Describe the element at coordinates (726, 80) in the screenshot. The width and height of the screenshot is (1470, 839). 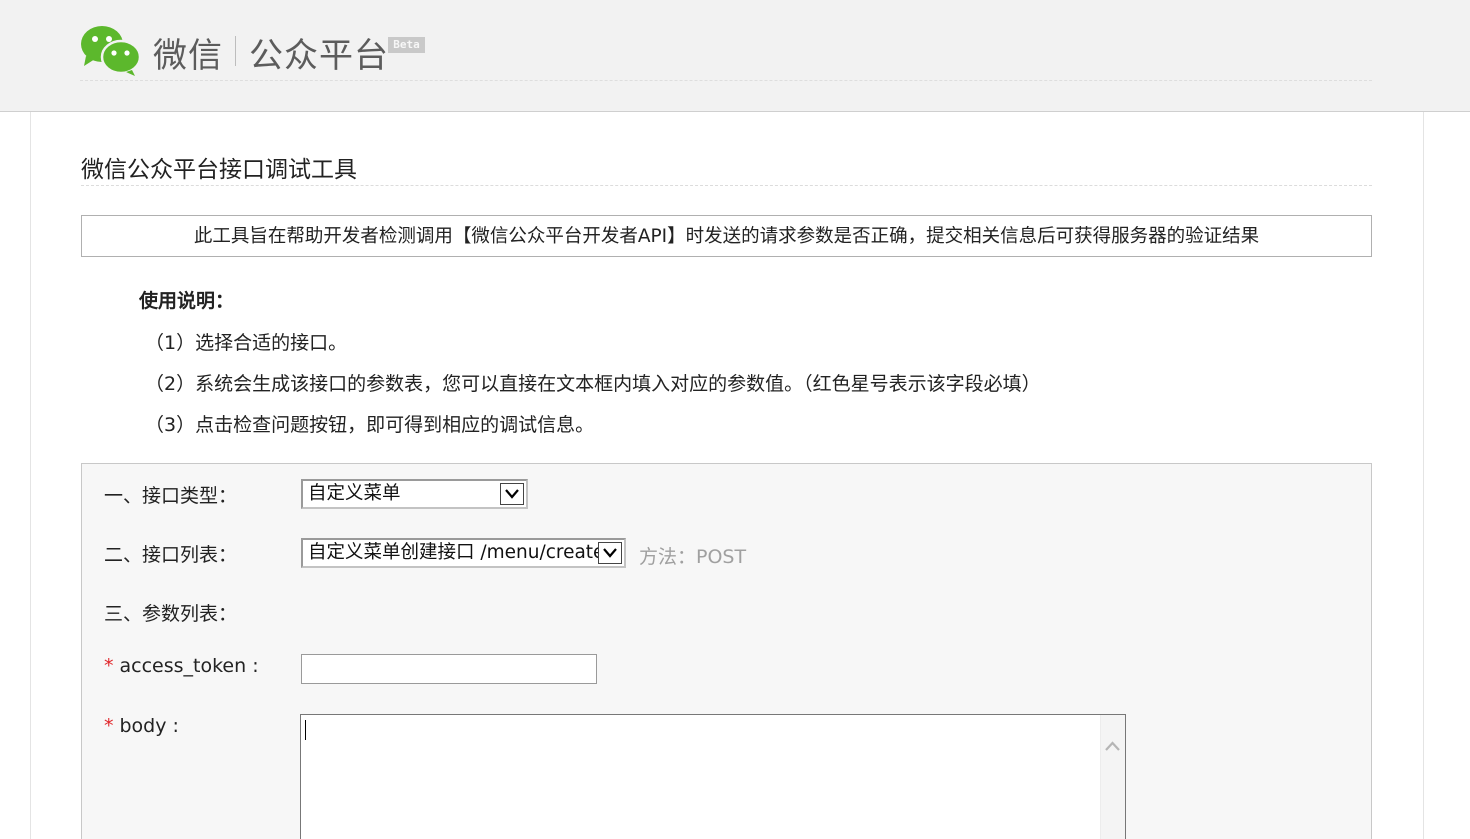
I see `header-divider` at that location.